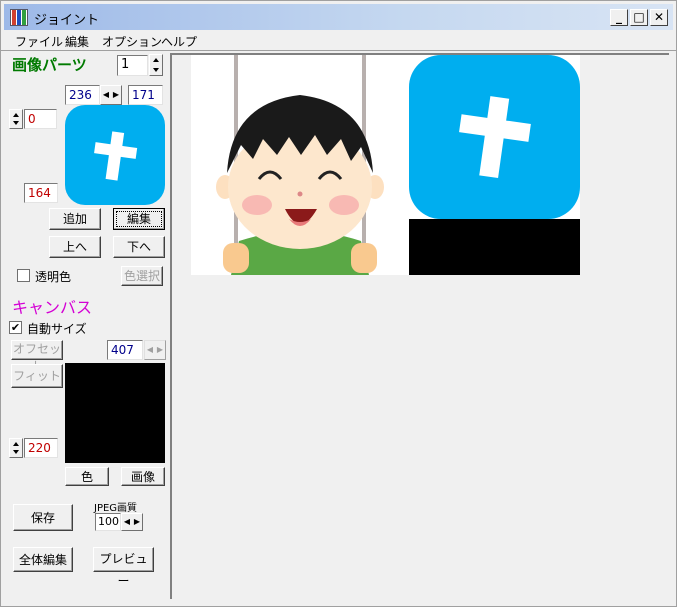  I want to click on edit-part-button: 編集, so click(139, 219).